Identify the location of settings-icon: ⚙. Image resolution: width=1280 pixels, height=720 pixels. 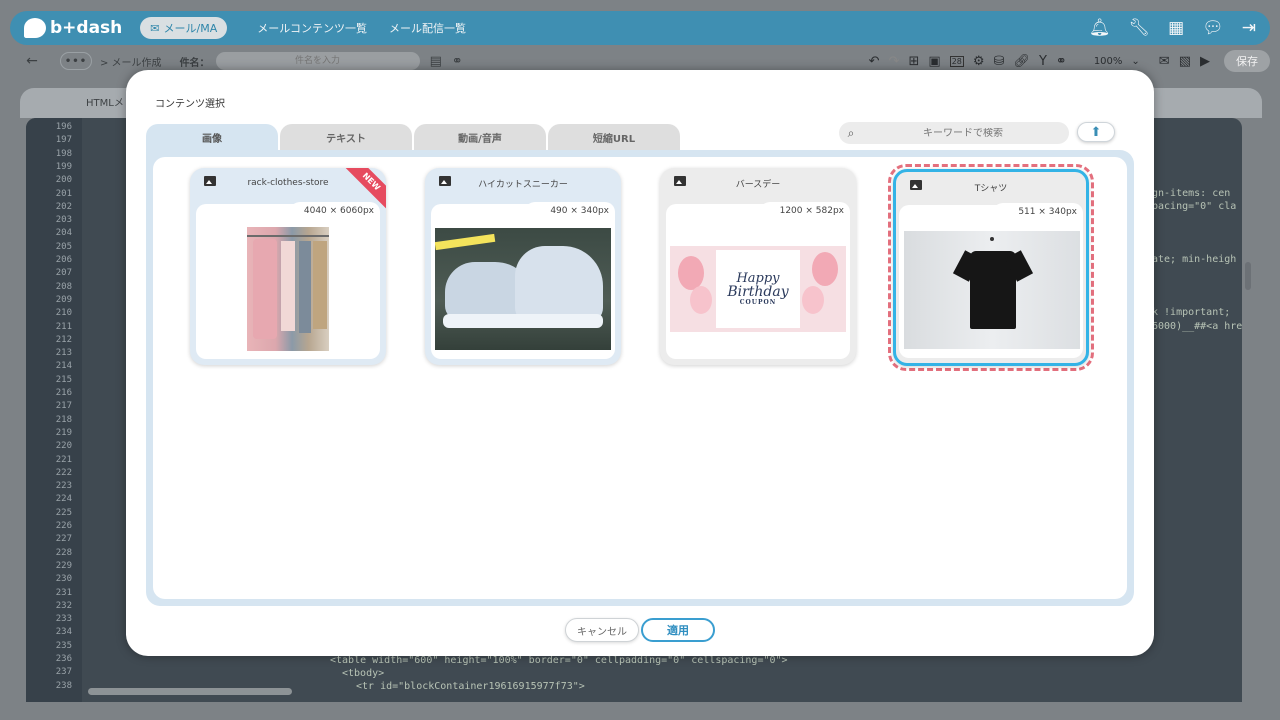
(979, 61).